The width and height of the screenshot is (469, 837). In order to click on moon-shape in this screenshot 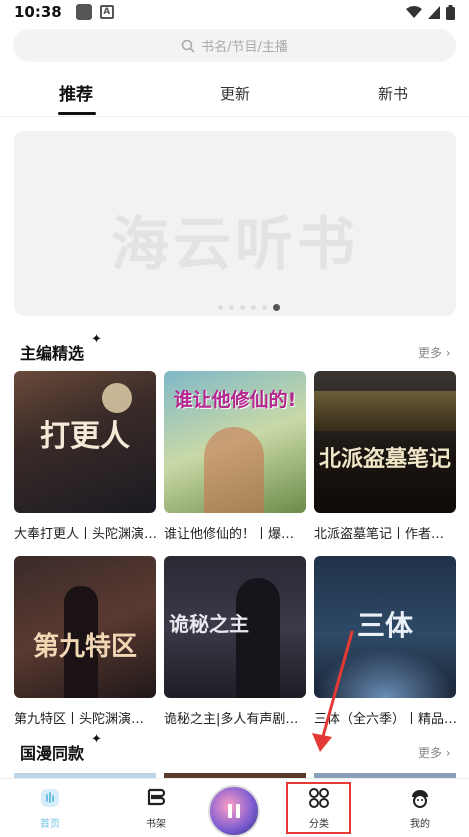, I will do `click(117, 398)`.